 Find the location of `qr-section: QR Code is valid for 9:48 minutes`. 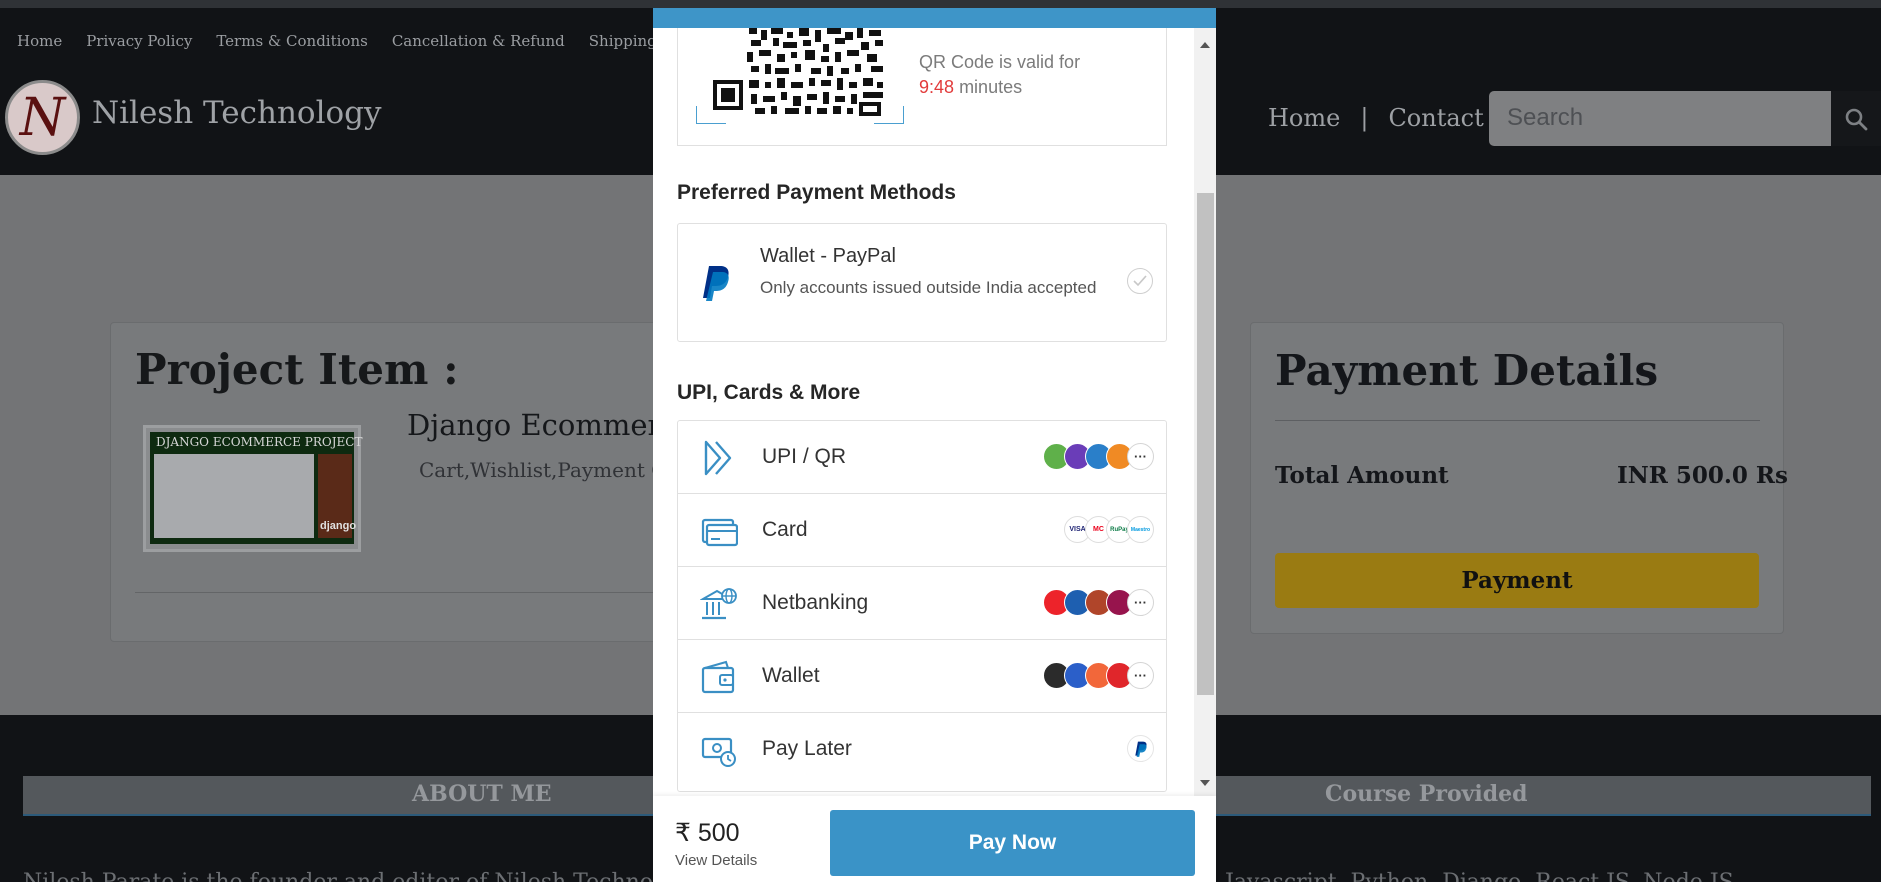

qr-section: QR Code is valid for 9:48 minutes is located at coordinates (922, 87).